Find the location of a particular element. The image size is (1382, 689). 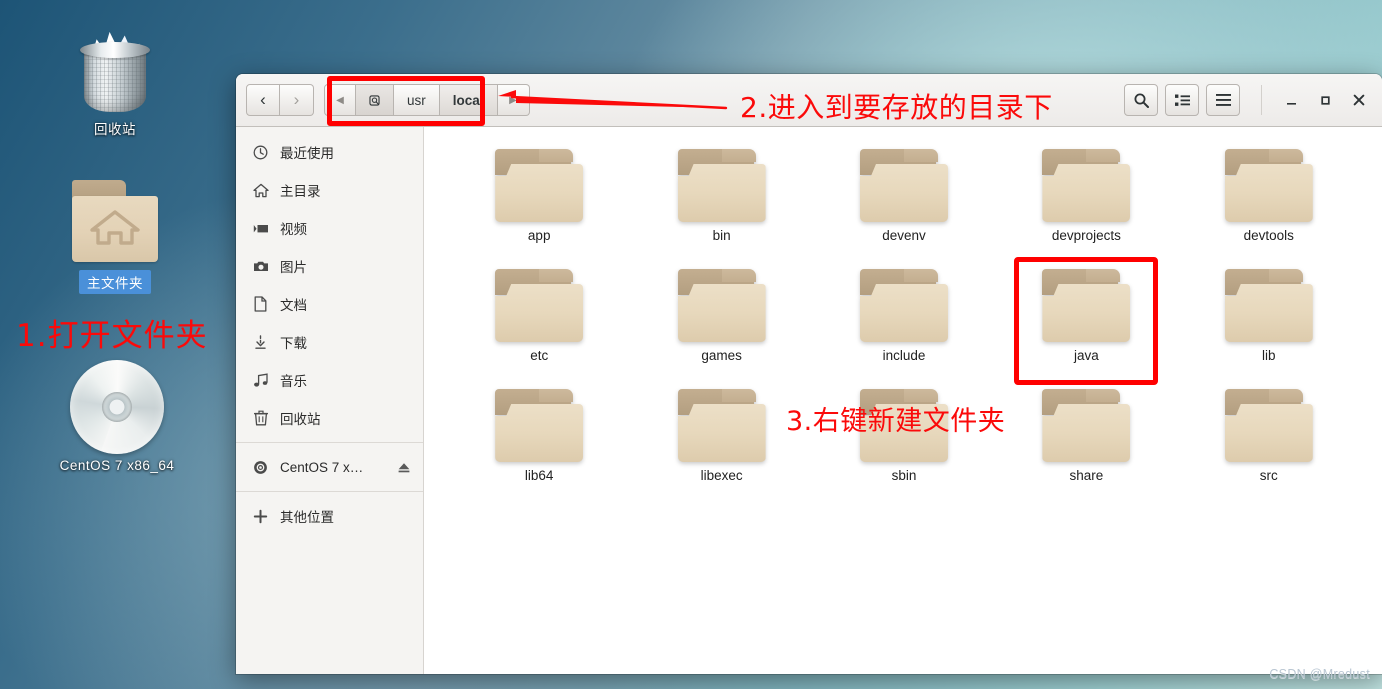

sidebar-item-label: 图片 is located at coordinates (293, 267).